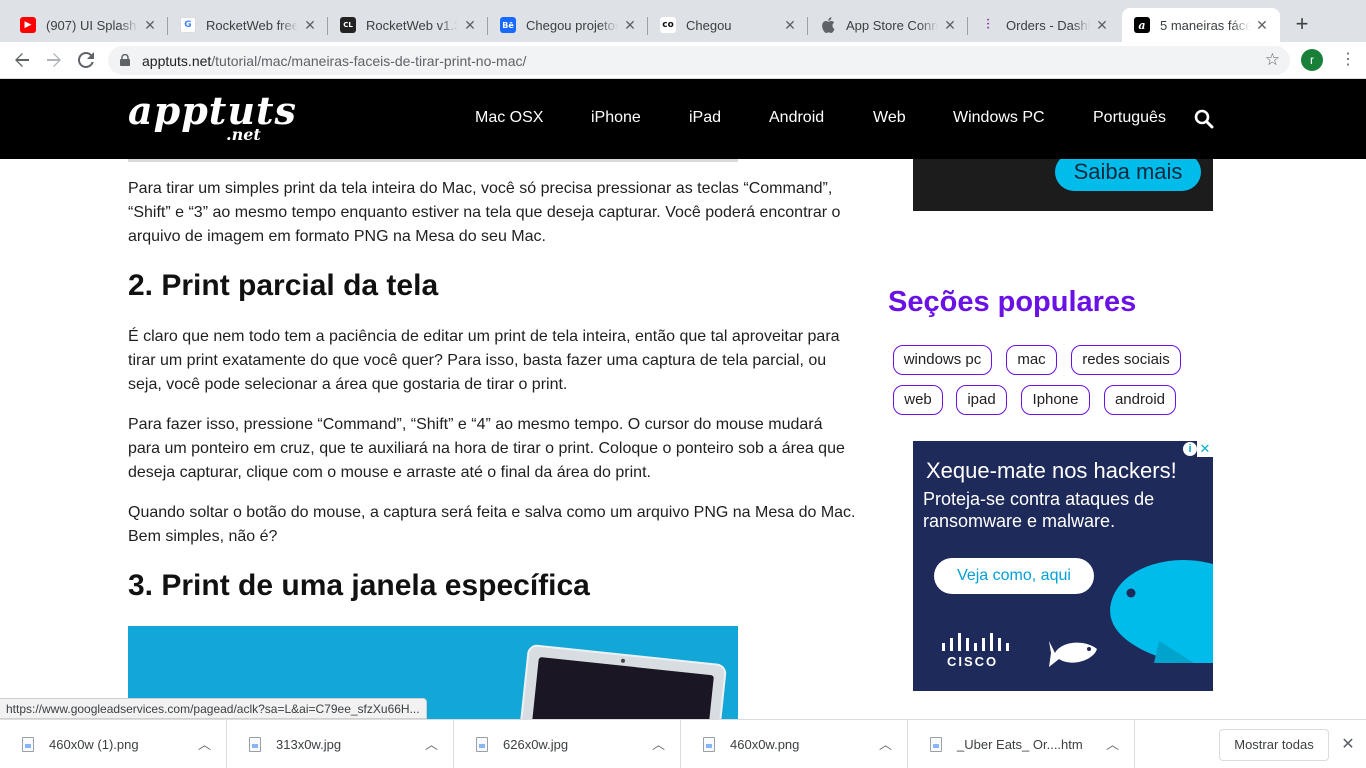  Describe the element at coordinates (668, 25) in the screenshot. I see `chegou-icon: co` at that location.